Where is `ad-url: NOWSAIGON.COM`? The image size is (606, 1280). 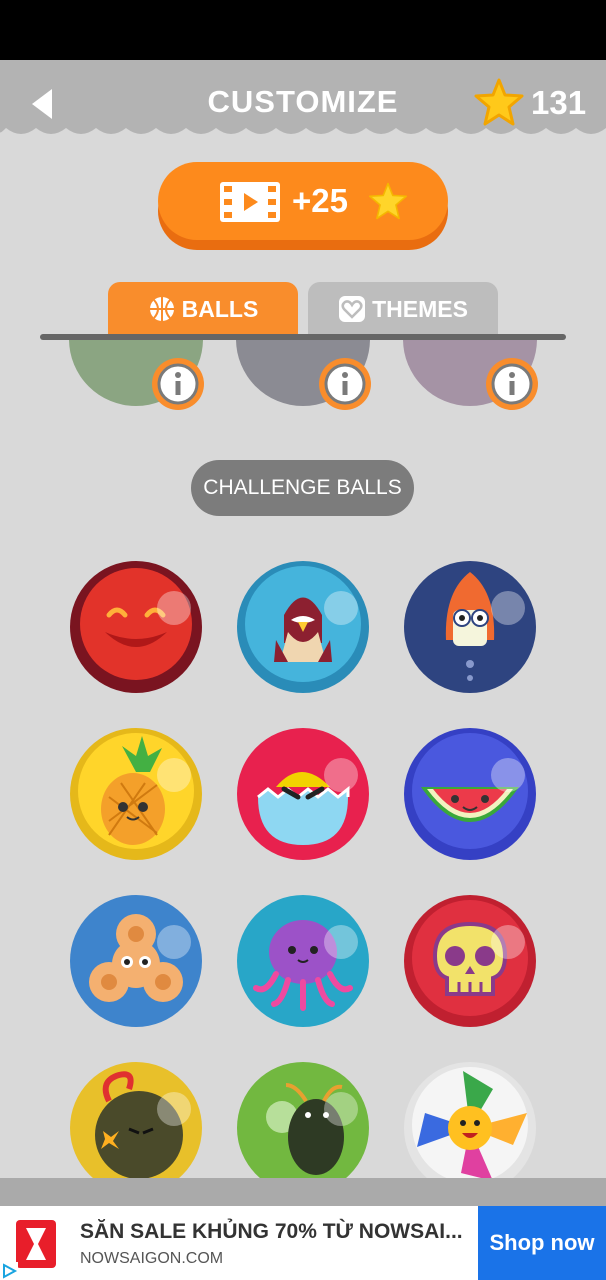
ad-url: NOWSAIGON.COM is located at coordinates (152, 1258).